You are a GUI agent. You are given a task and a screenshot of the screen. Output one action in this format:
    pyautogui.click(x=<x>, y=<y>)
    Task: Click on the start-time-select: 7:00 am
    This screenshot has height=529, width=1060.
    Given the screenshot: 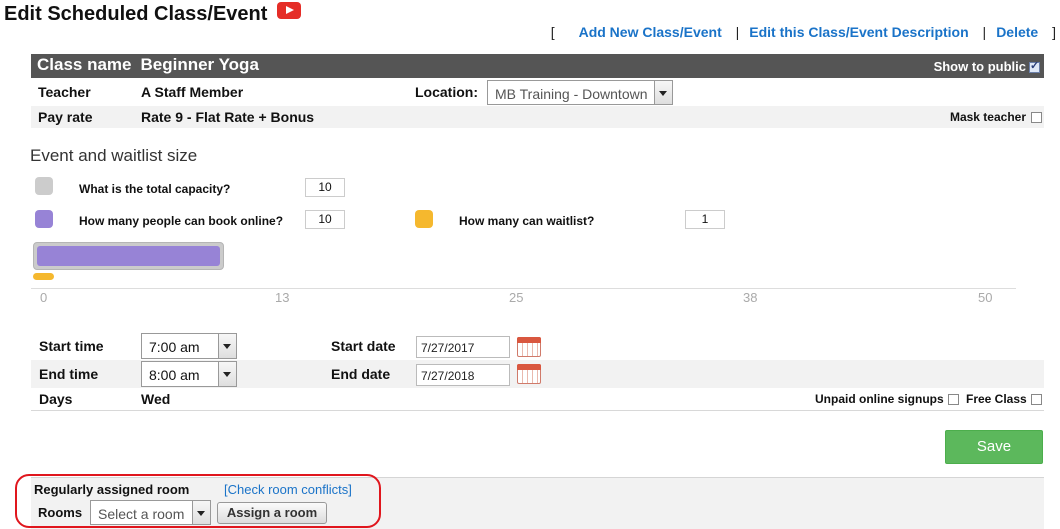 What is the action you would take?
    pyautogui.click(x=189, y=346)
    